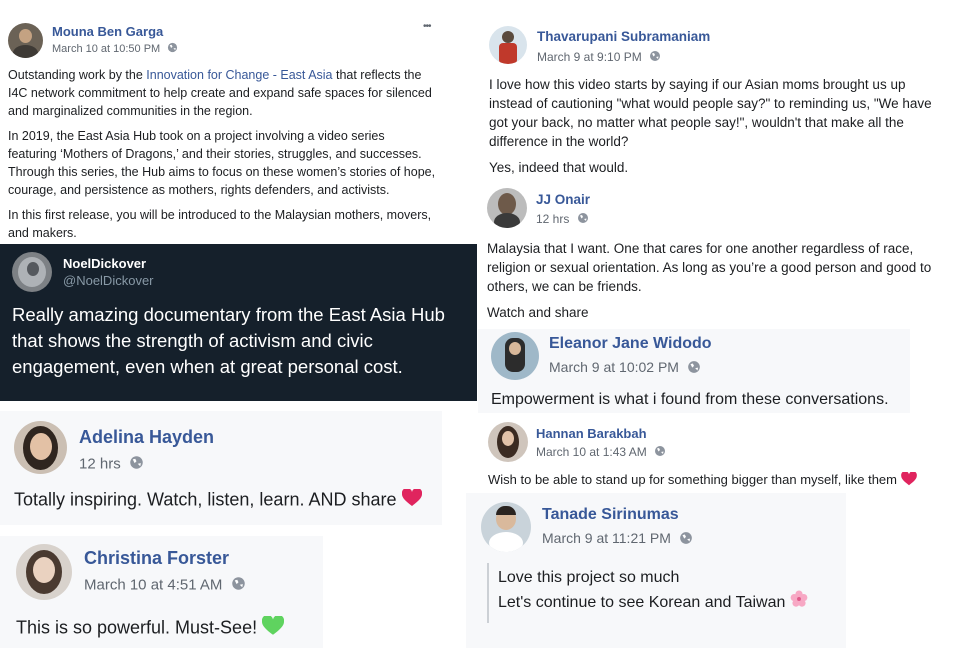  Describe the element at coordinates (589, 57) in the screenshot. I see `timestamp-text: March 9 at 9:10 PM` at that location.